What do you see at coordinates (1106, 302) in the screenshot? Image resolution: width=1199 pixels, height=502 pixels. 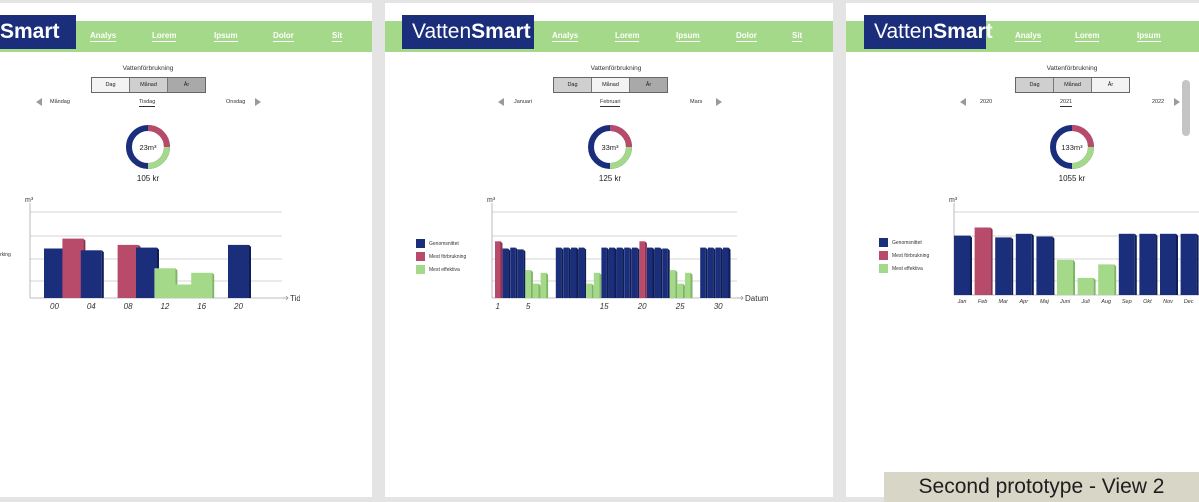 I see `x-tick-label: Aug` at bounding box center [1106, 302].